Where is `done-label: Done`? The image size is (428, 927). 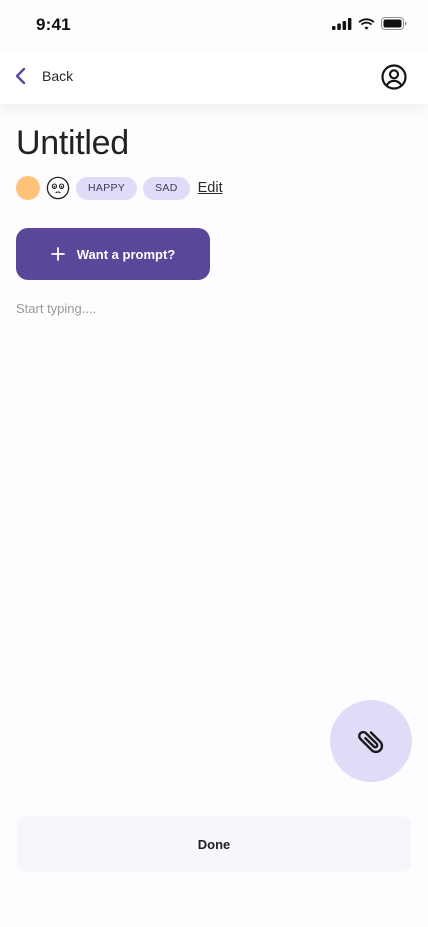 done-label: Done is located at coordinates (214, 844).